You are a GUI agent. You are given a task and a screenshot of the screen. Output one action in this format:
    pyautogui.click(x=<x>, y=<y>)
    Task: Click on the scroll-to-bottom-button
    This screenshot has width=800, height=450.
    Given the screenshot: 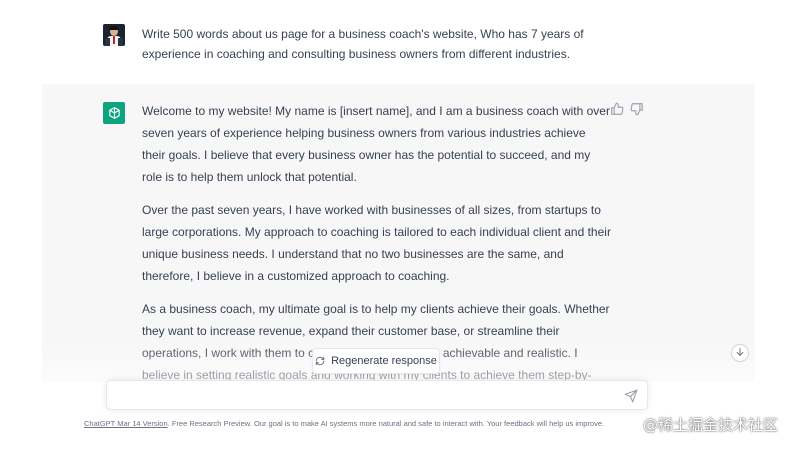 What is the action you would take?
    pyautogui.click(x=740, y=353)
    